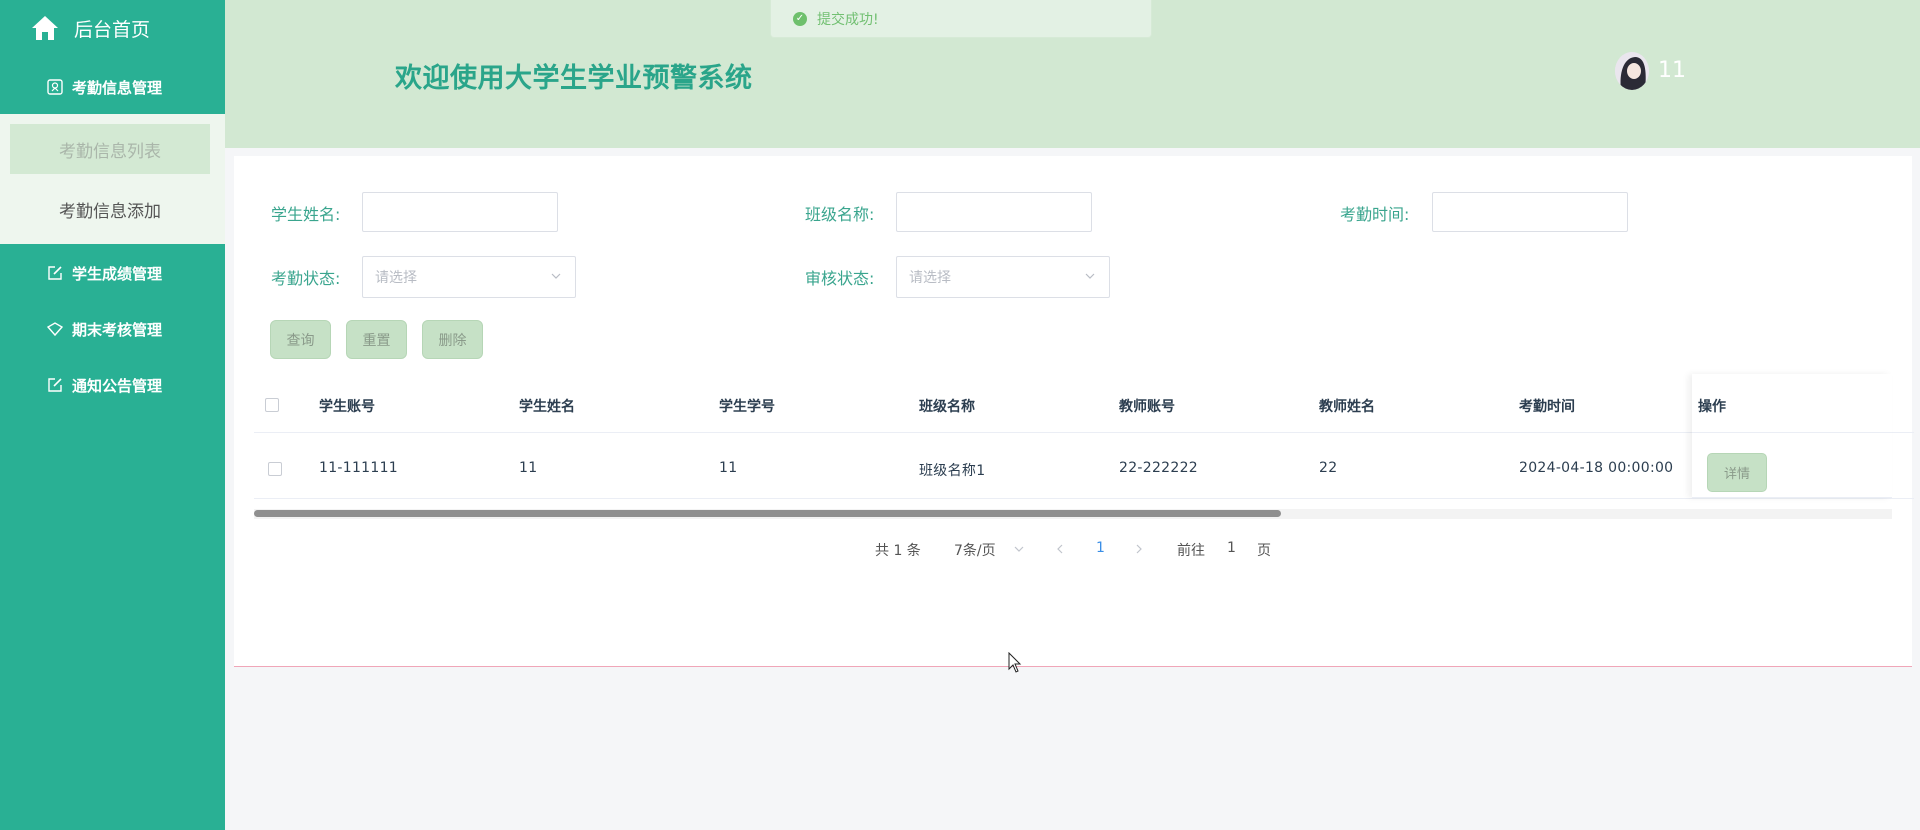  What do you see at coordinates (574, 78) in the screenshot?
I see `page-title: 欢迎使用大学生学业预警系统` at bounding box center [574, 78].